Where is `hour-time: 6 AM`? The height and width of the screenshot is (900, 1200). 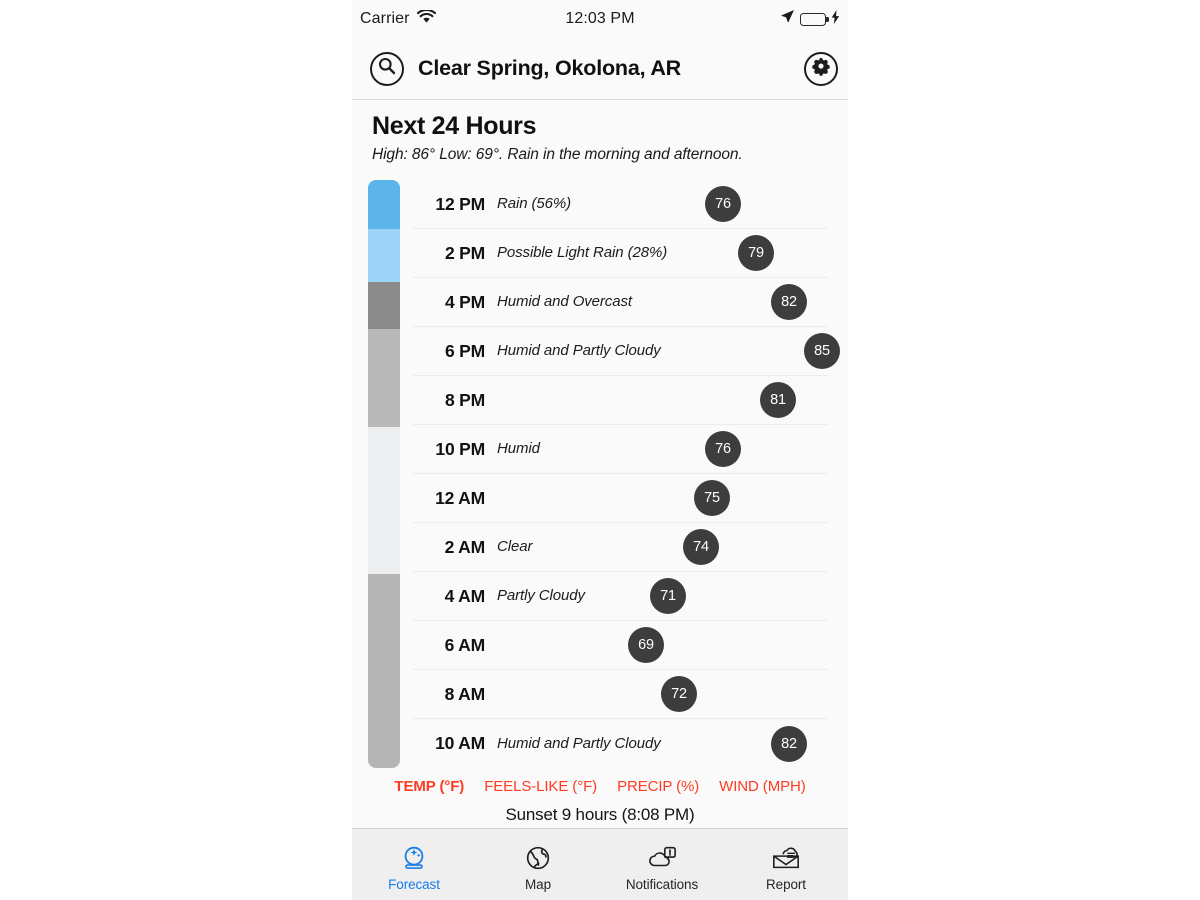 hour-time: 6 AM is located at coordinates (465, 644).